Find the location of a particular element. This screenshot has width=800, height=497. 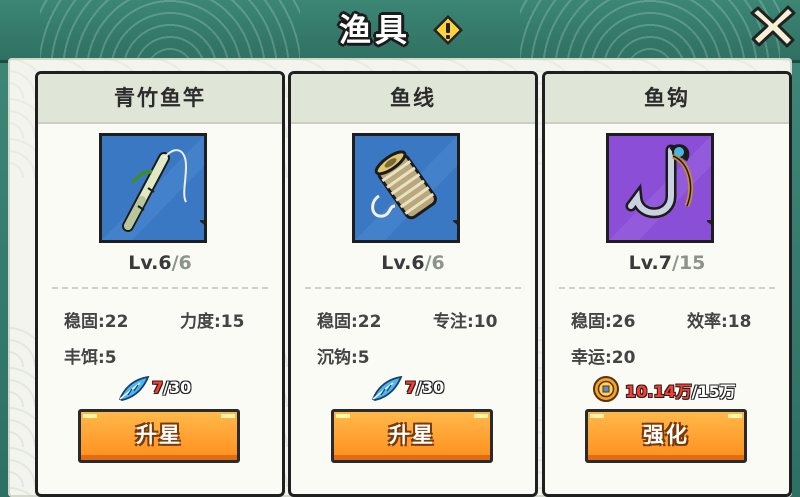

stat-sink: 沉钩:5 is located at coordinates (343, 358).